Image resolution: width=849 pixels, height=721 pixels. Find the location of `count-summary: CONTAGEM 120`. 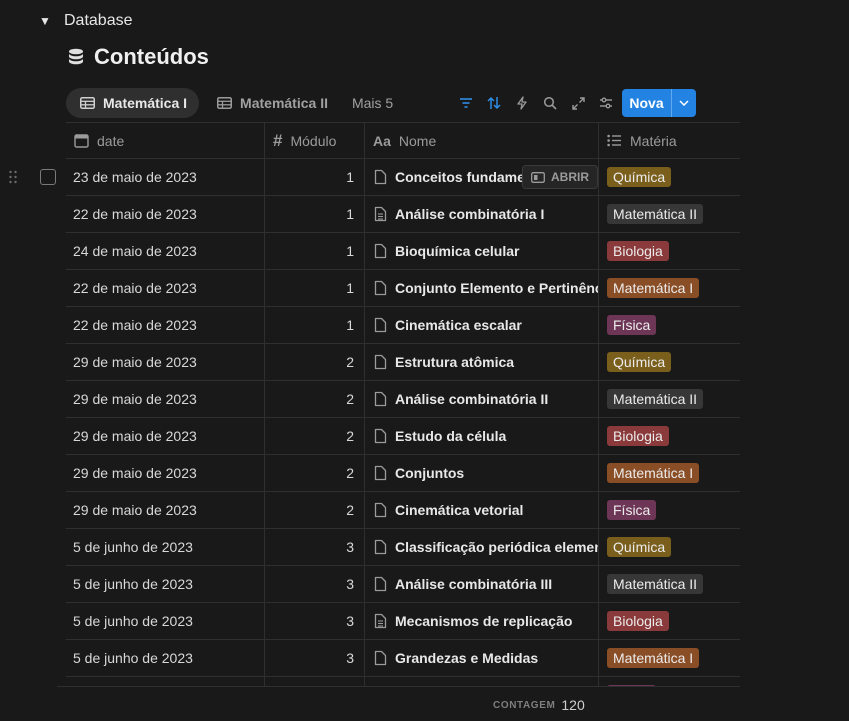

count-summary: CONTAGEM 120 is located at coordinates (539, 705).